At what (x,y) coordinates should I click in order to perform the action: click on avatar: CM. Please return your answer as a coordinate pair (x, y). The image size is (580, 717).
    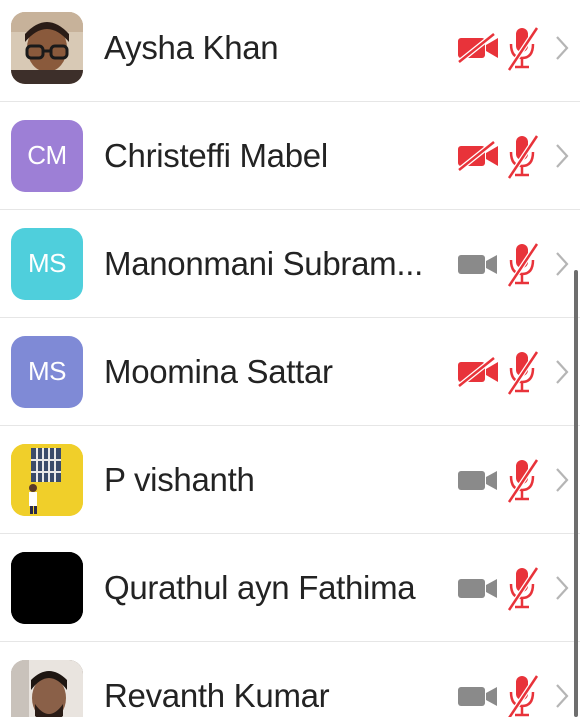
    Looking at the image, I should click on (47, 155).